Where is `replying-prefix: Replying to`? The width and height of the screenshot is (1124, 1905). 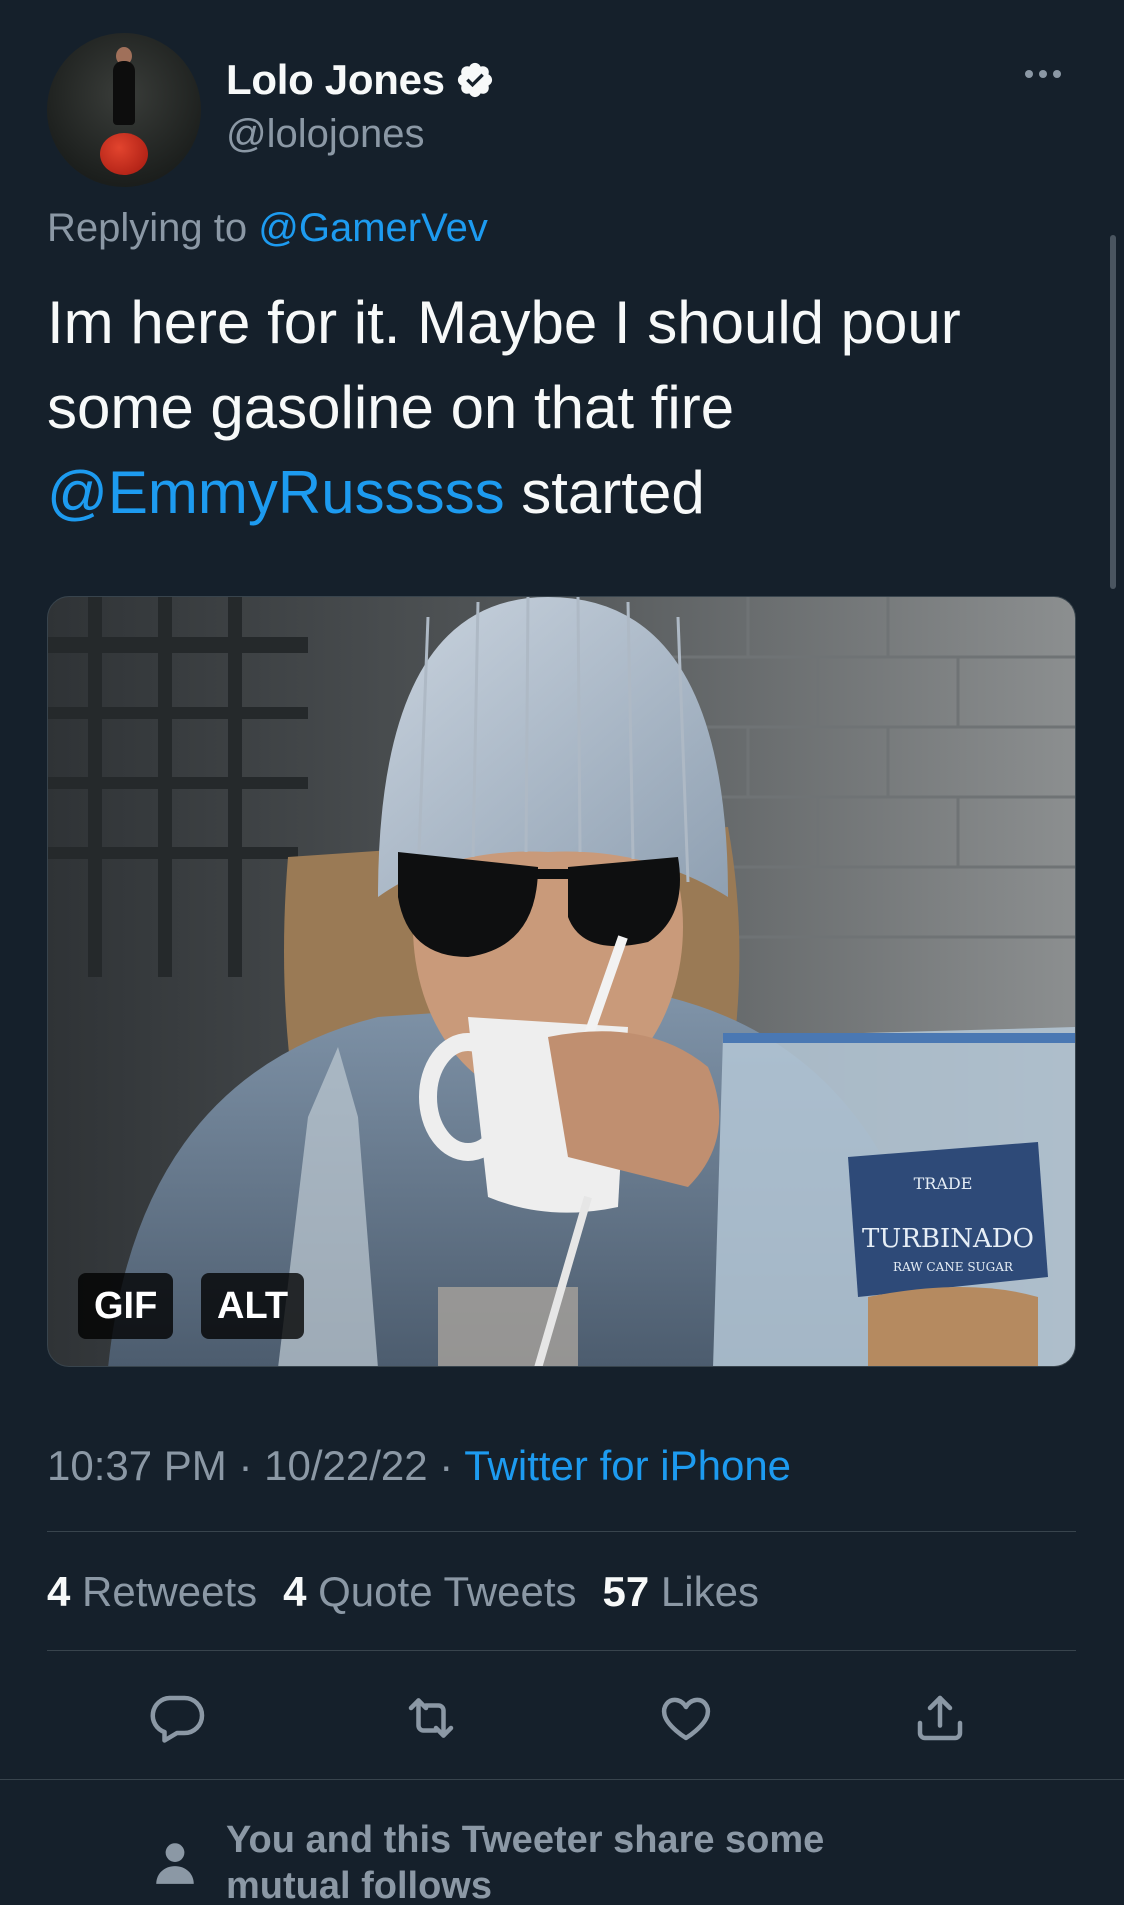 replying-prefix: Replying to is located at coordinates (147, 228).